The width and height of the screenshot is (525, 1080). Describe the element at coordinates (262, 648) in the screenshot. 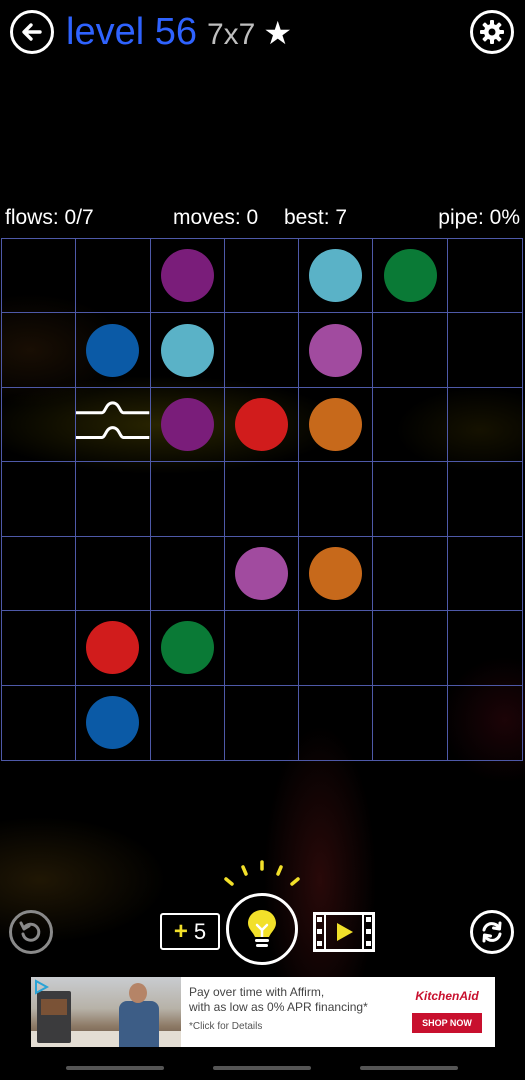

I see `board-cell-r6-c4` at that location.